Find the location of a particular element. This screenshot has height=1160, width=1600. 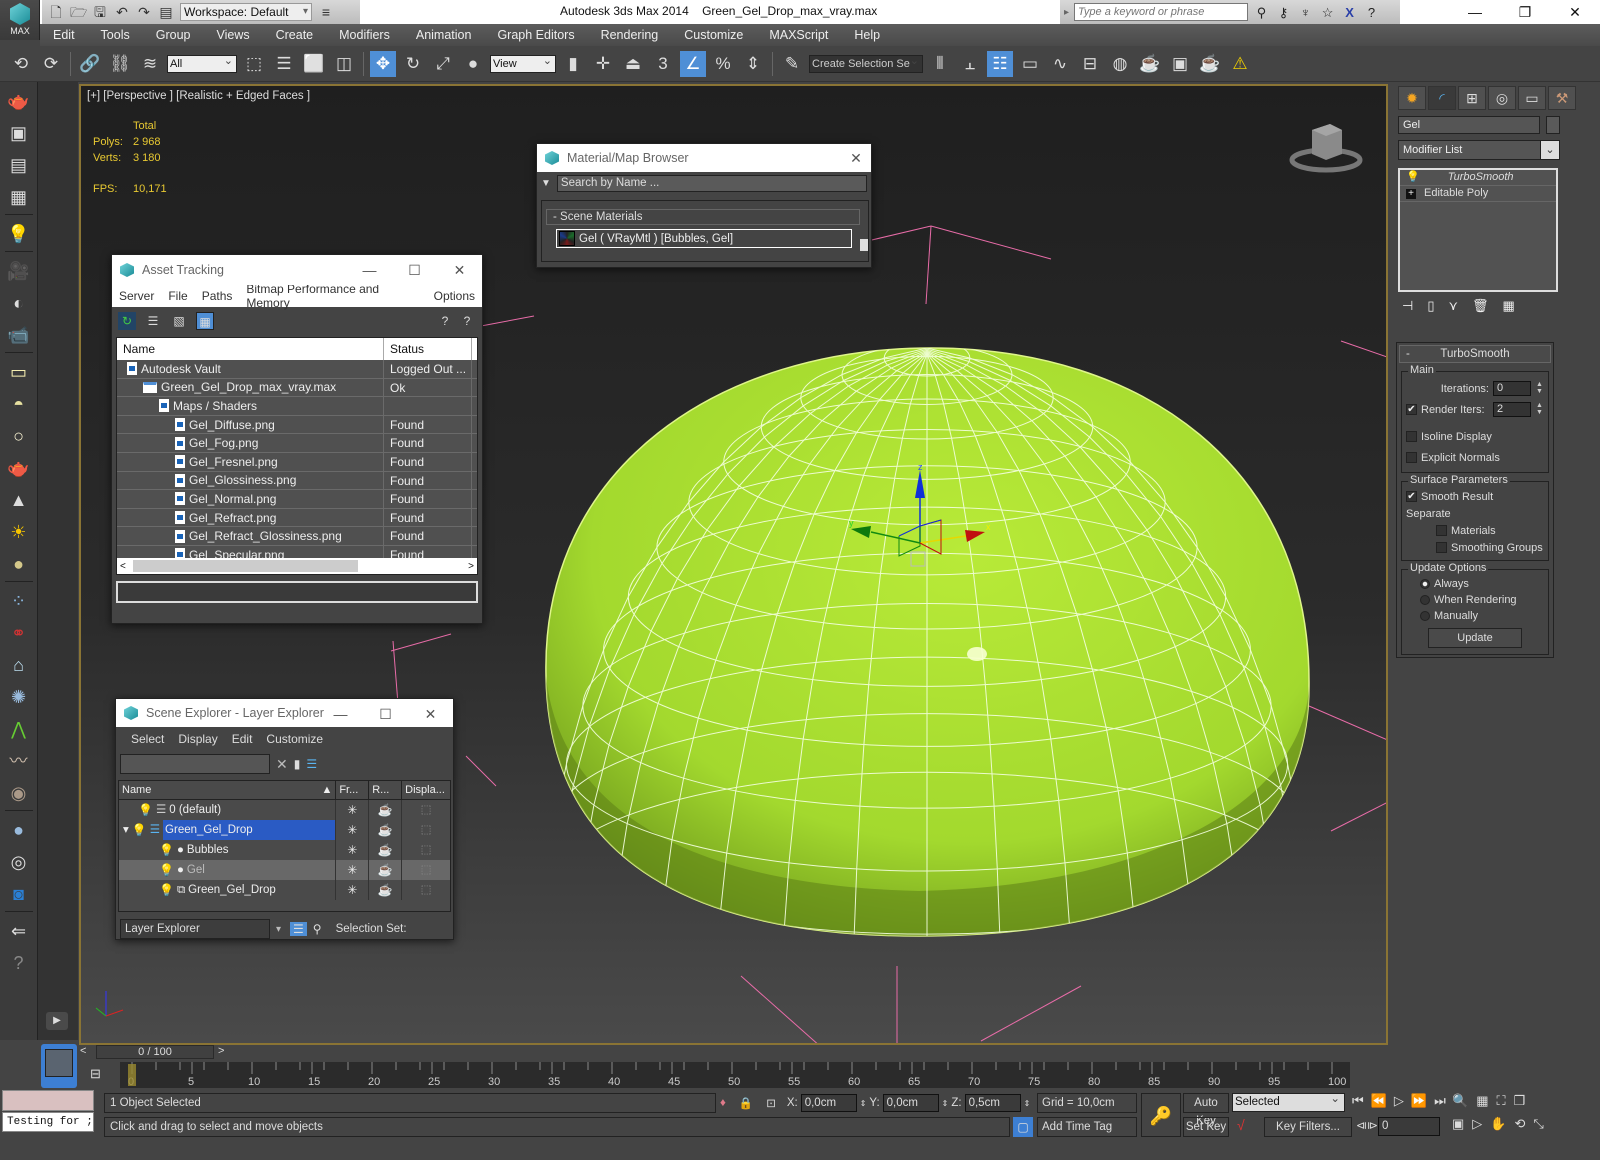

help-icon: ? is located at coordinates (445, 321).